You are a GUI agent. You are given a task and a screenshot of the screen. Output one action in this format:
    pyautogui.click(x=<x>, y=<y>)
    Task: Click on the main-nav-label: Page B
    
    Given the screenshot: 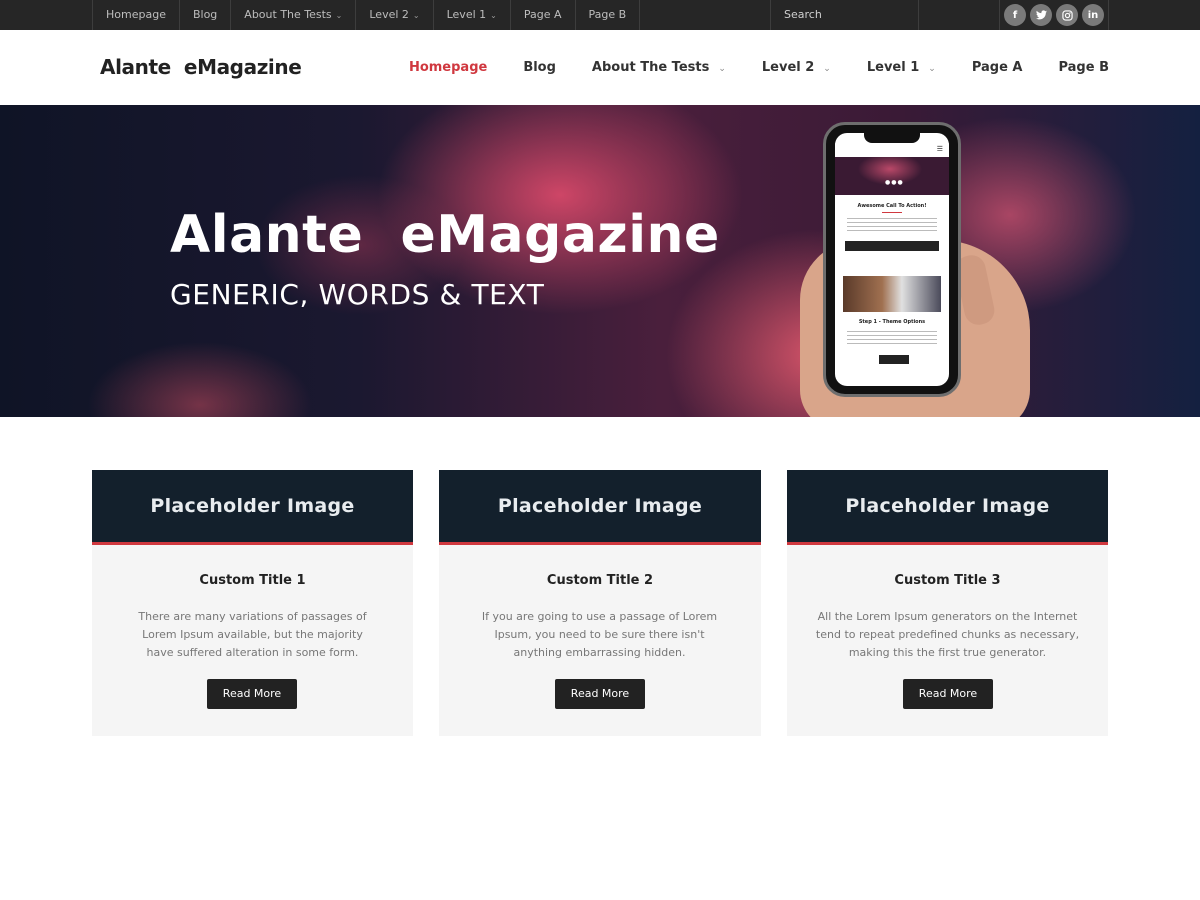 What is the action you would take?
    pyautogui.click(x=1083, y=67)
    